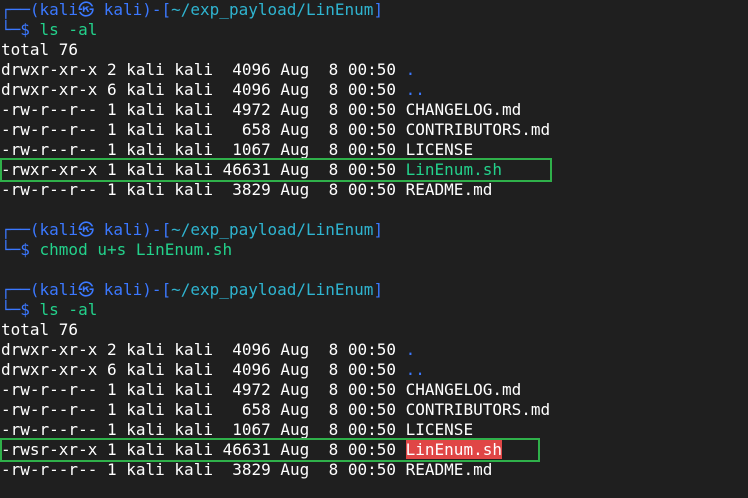 This screenshot has width=748, height=498. I want to click on file-name: .., so click(415, 89).